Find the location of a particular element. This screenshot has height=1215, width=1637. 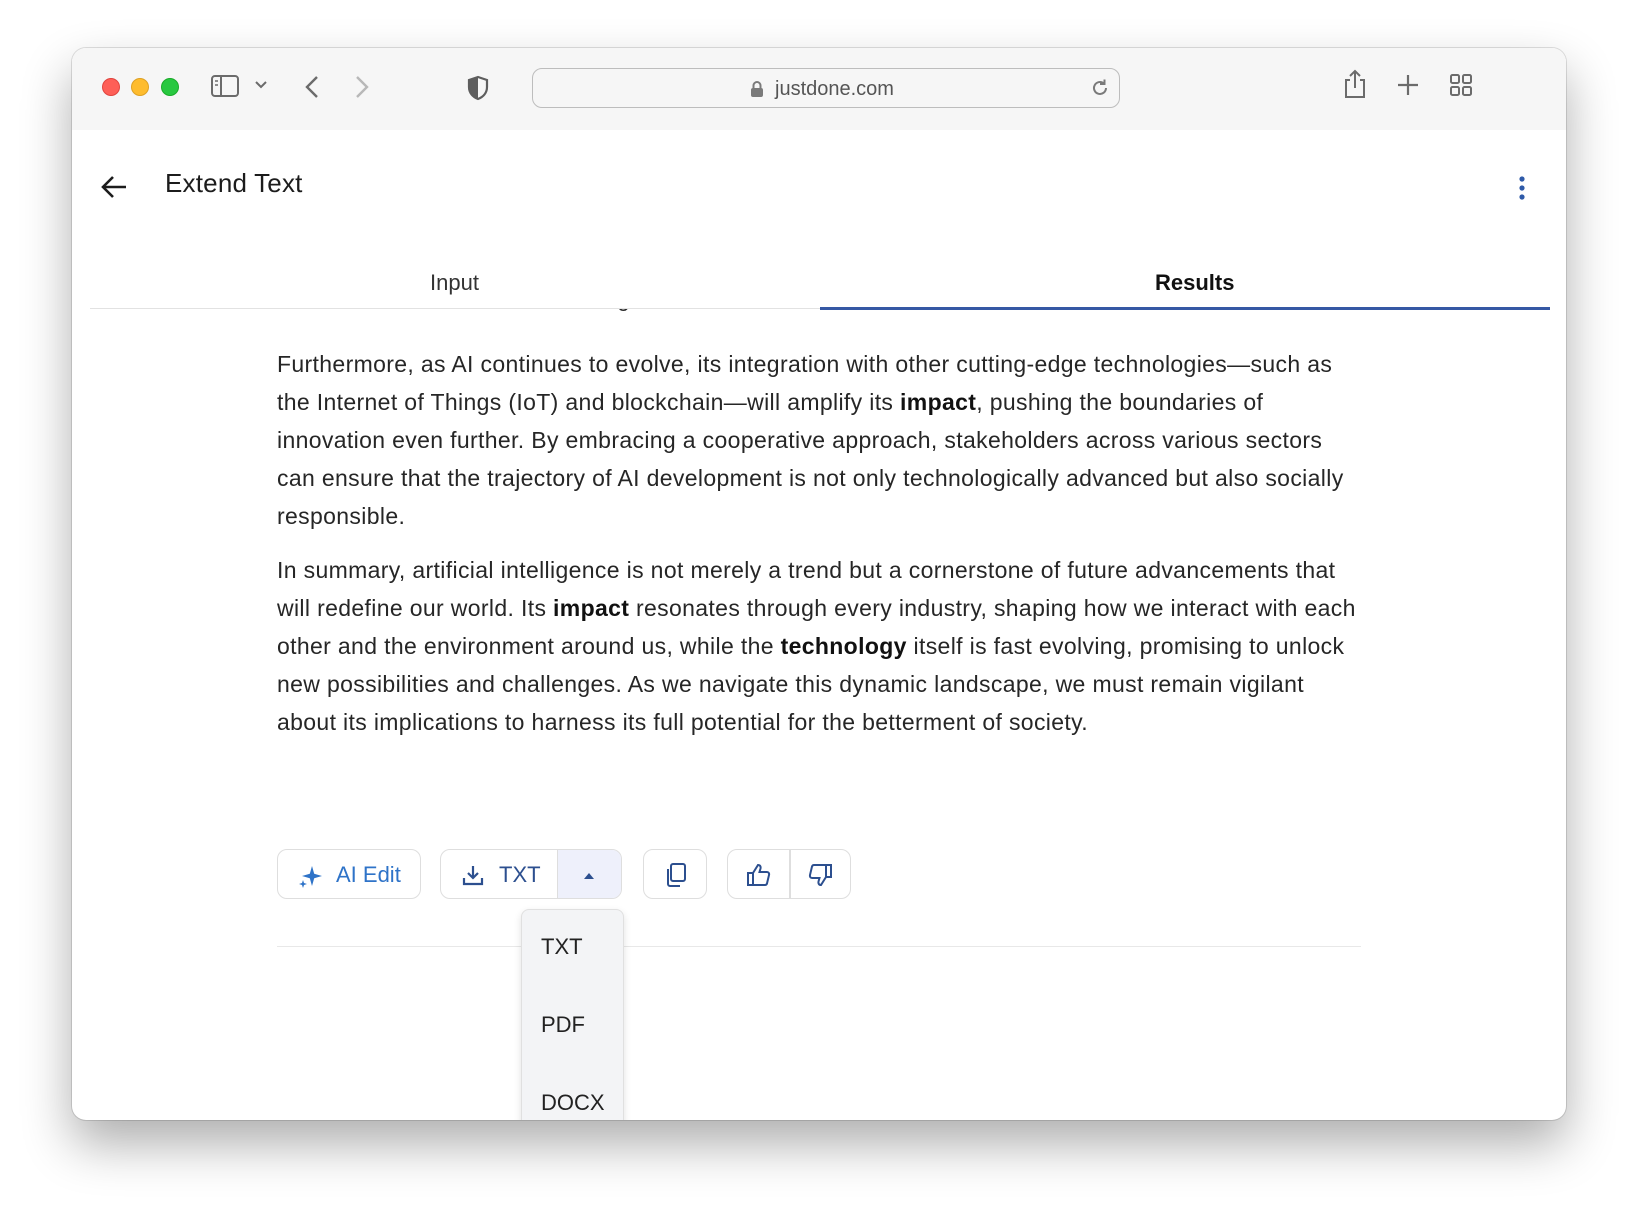

app-header: Extend Text is located at coordinates (819, 190).